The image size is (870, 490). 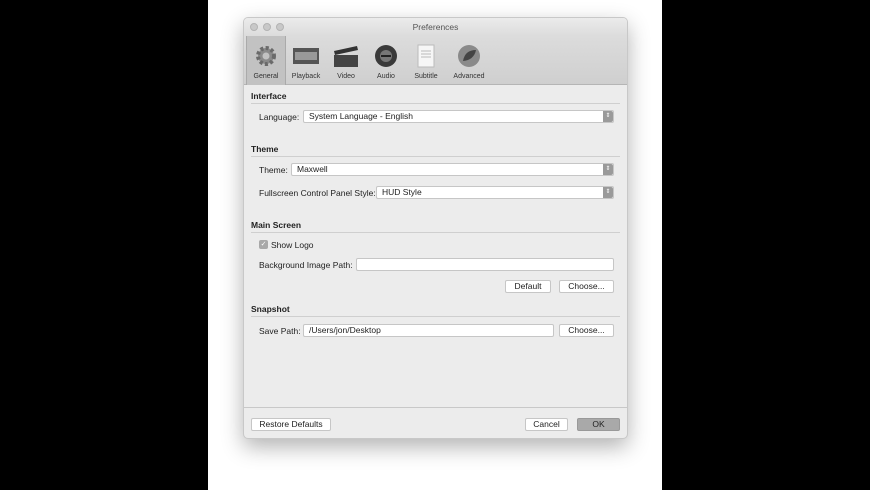 What do you see at coordinates (291, 424) in the screenshot?
I see `restore-defaults-button: Restore Defaults` at bounding box center [291, 424].